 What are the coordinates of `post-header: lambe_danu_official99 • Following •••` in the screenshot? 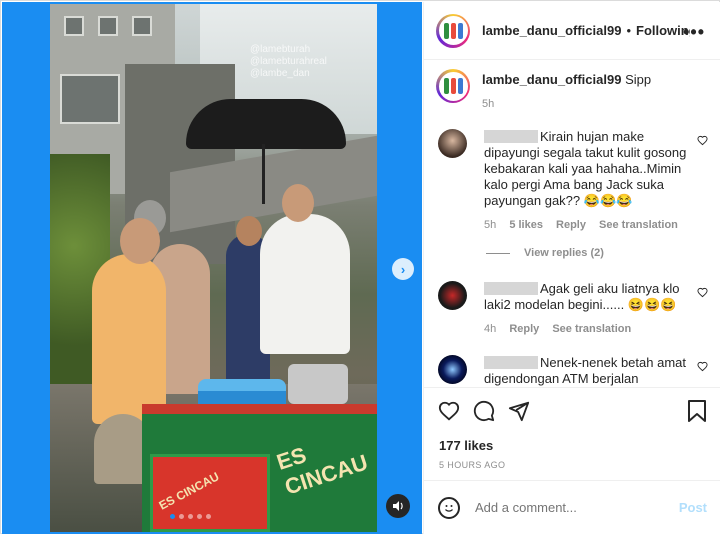 It's located at (572, 31).